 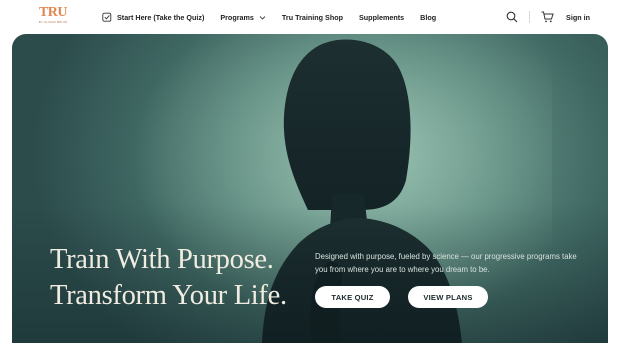 I want to click on nav-item-programs: Programs, so click(x=243, y=17).